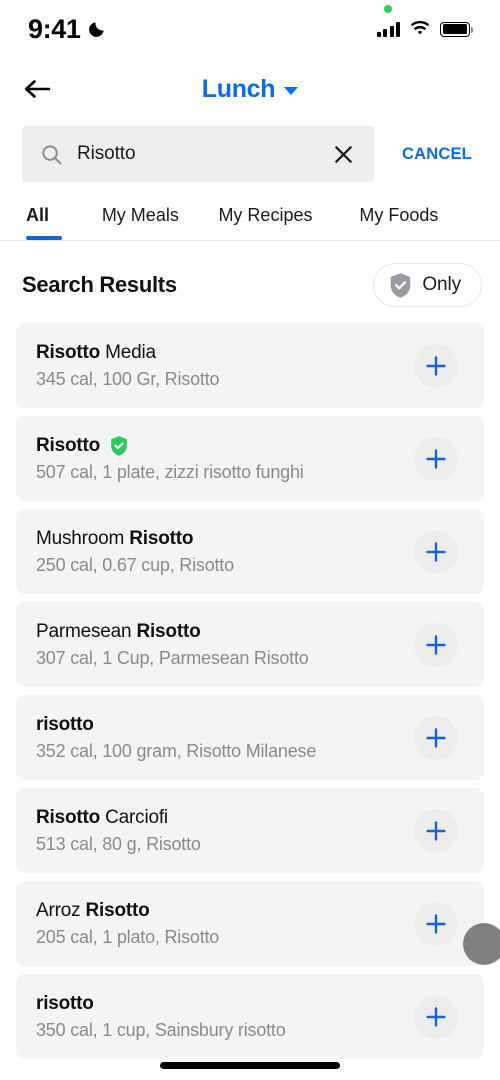 Image resolution: width=500 pixels, height=1080 pixels. I want to click on result-name-suffix: Media, so click(128, 352).